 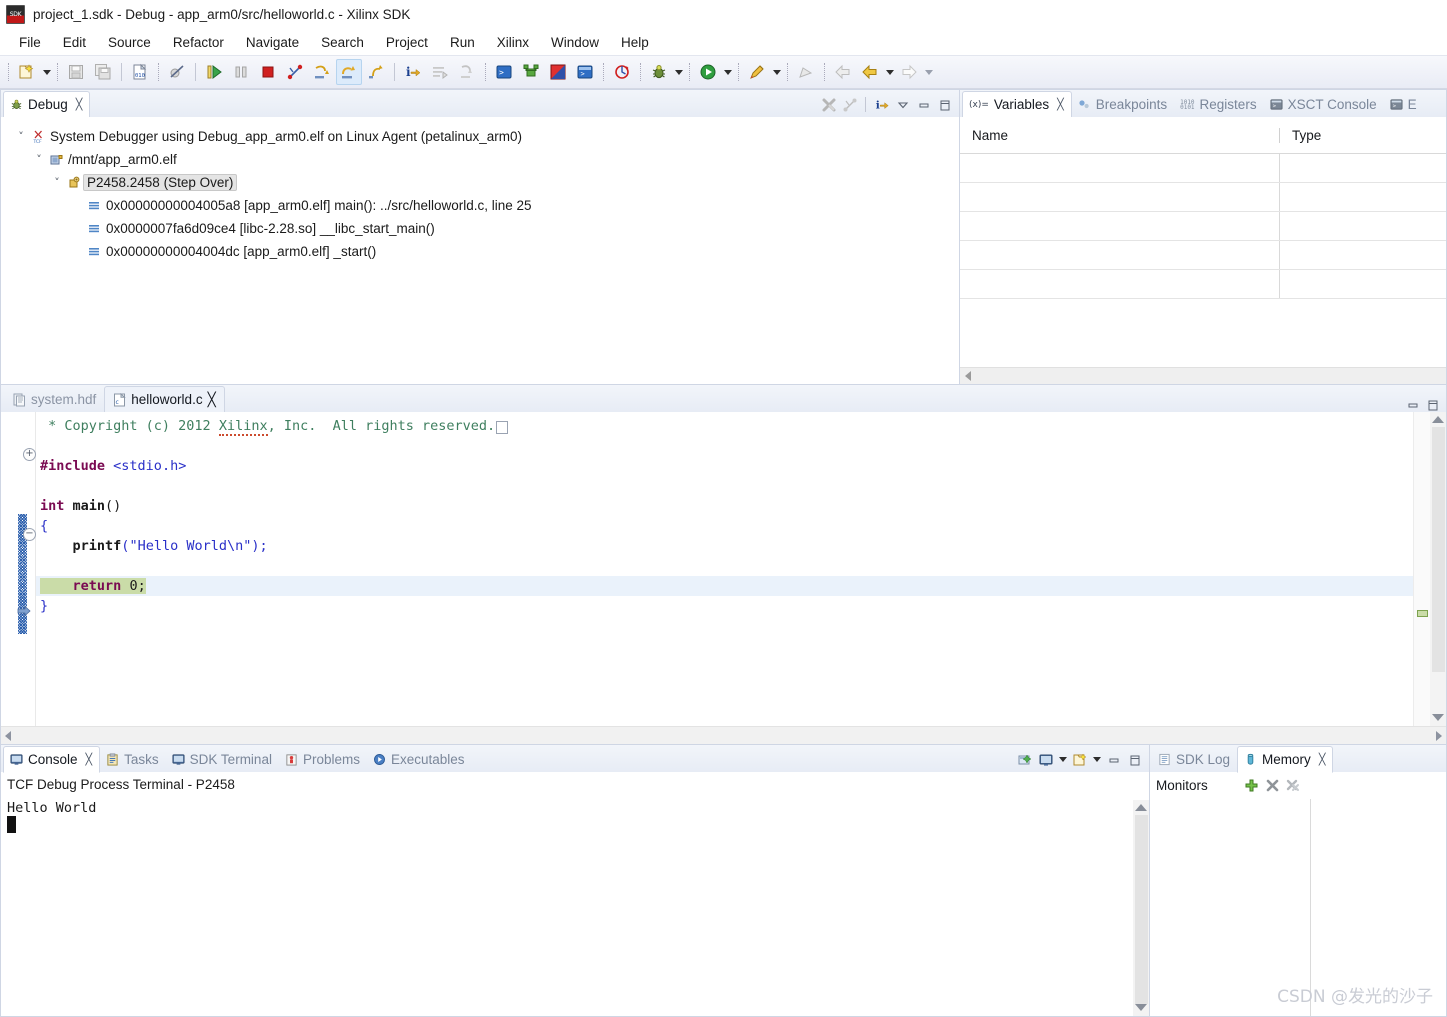 I want to click on new-wizard-icon, so click(x=27, y=72).